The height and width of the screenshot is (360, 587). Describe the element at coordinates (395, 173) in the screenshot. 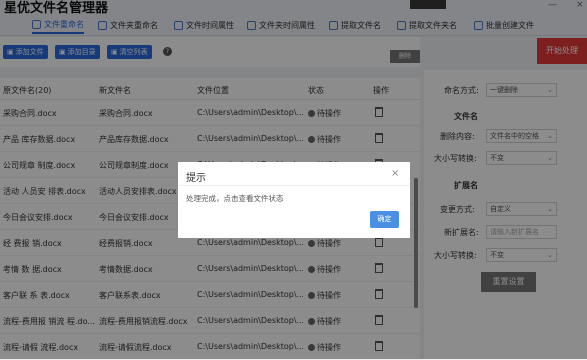

I see `close-icon: ×` at that location.